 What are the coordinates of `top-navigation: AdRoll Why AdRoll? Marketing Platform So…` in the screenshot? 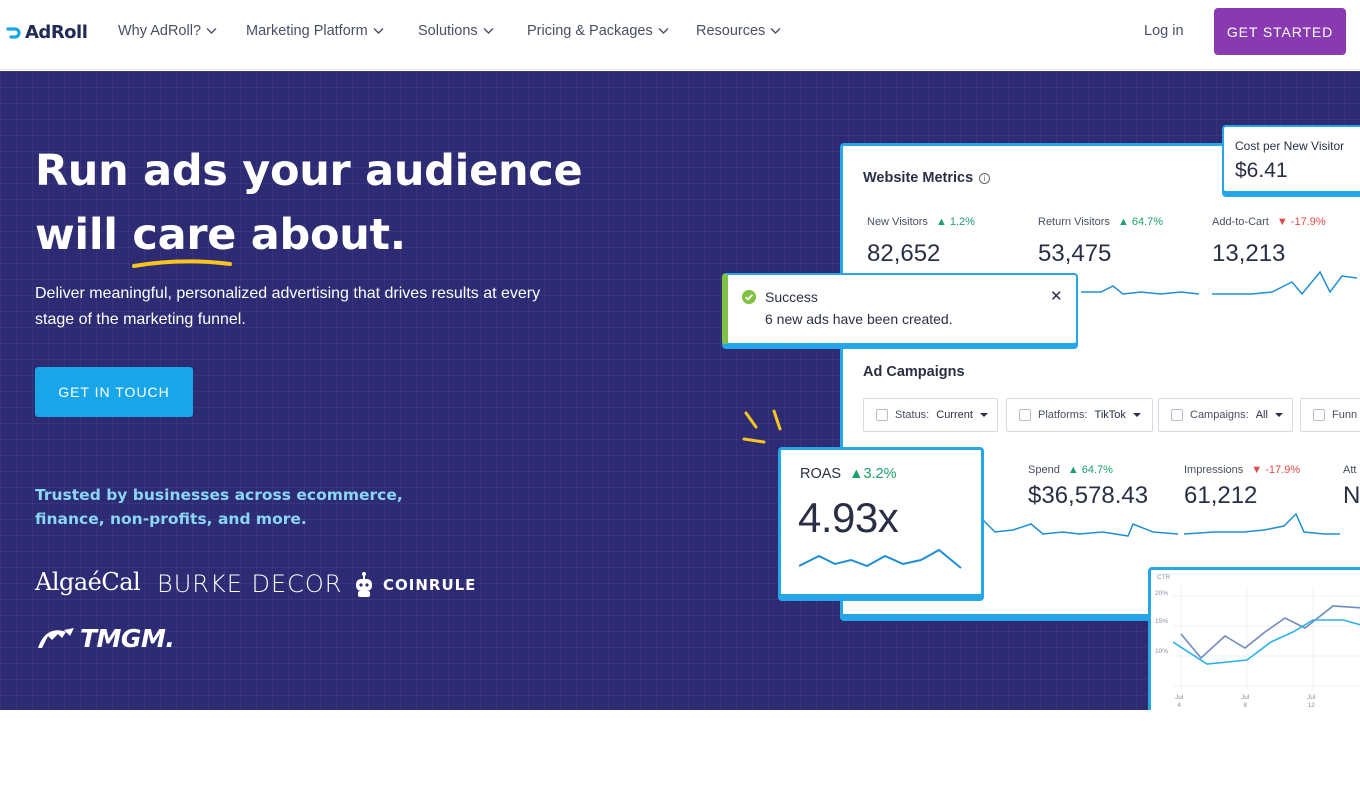 It's located at (680, 35).